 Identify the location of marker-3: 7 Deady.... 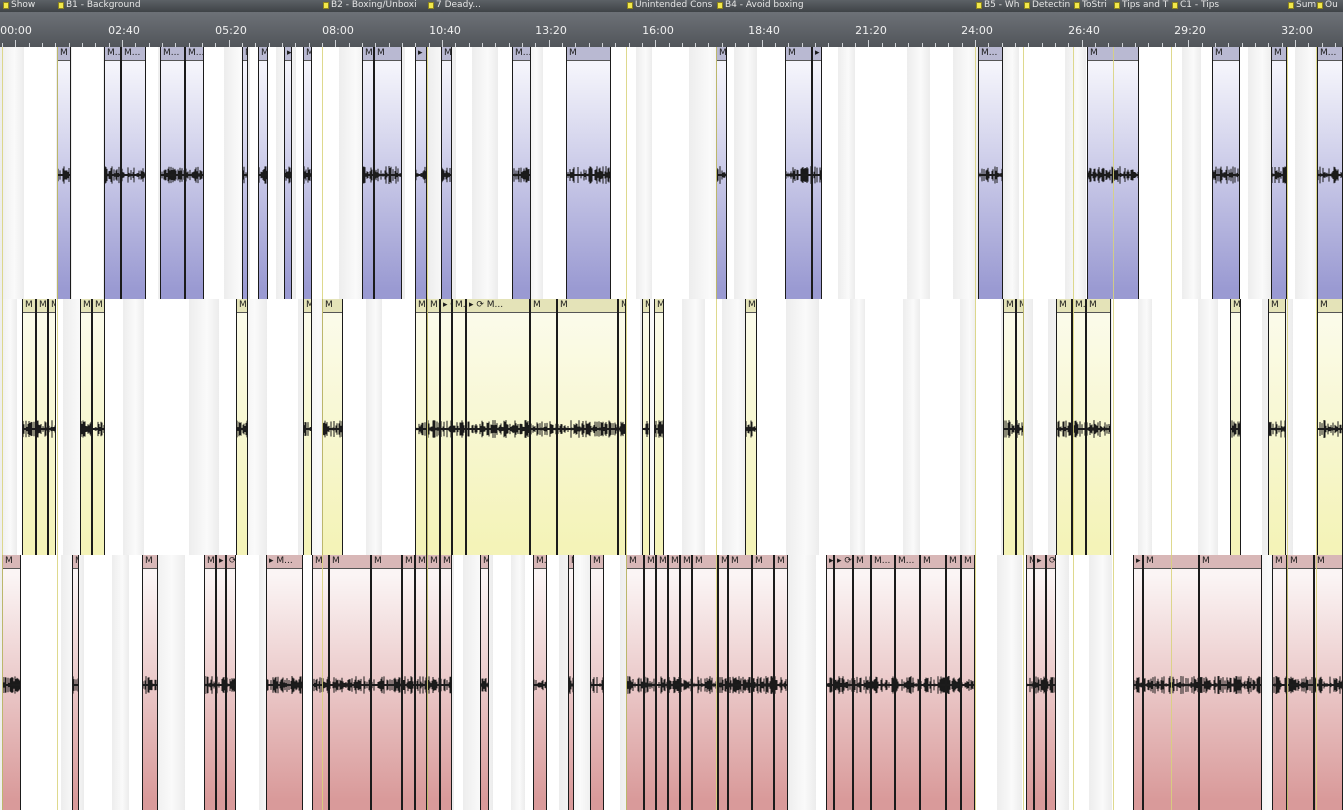
(530, 6).